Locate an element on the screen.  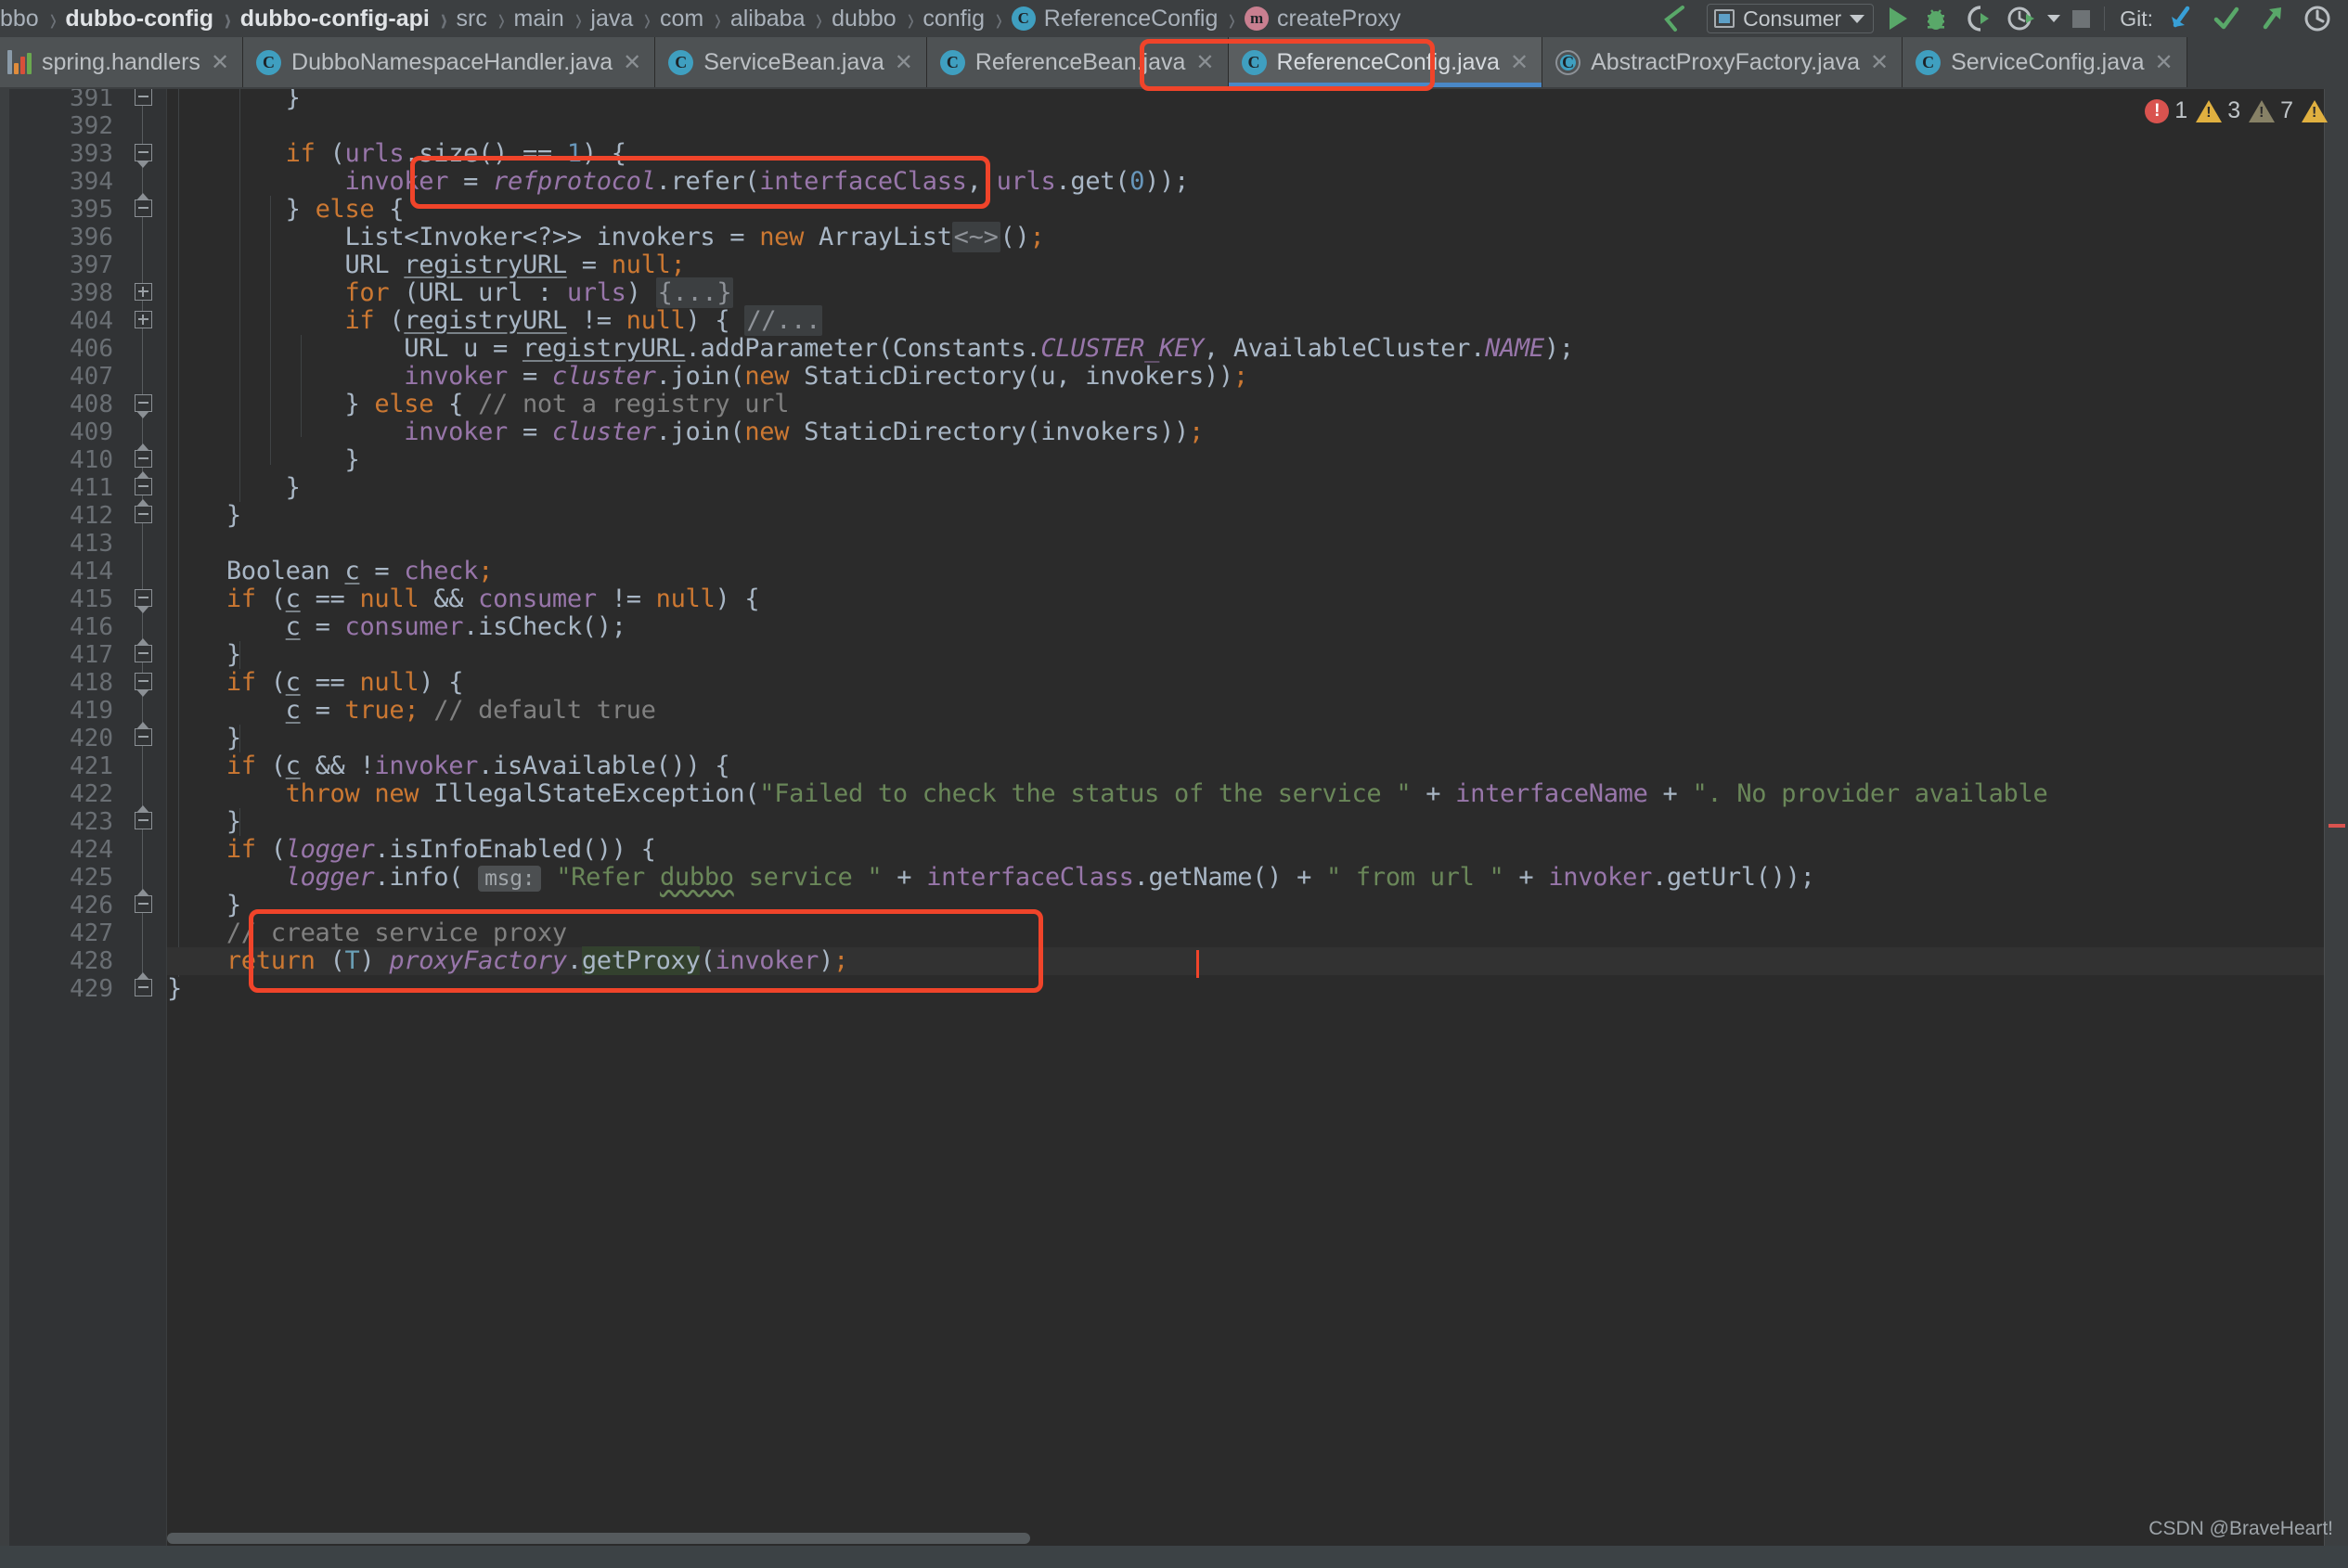
tab-reference-bean: C ReferenceBean.java ✕ is located at coordinates (1077, 62).